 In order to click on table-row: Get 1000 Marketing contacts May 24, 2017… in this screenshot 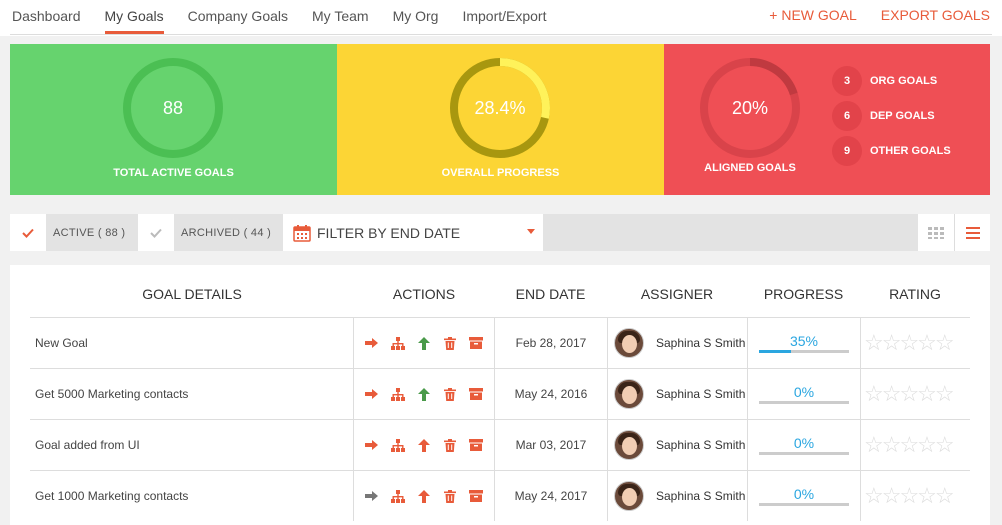, I will do `click(500, 495)`.